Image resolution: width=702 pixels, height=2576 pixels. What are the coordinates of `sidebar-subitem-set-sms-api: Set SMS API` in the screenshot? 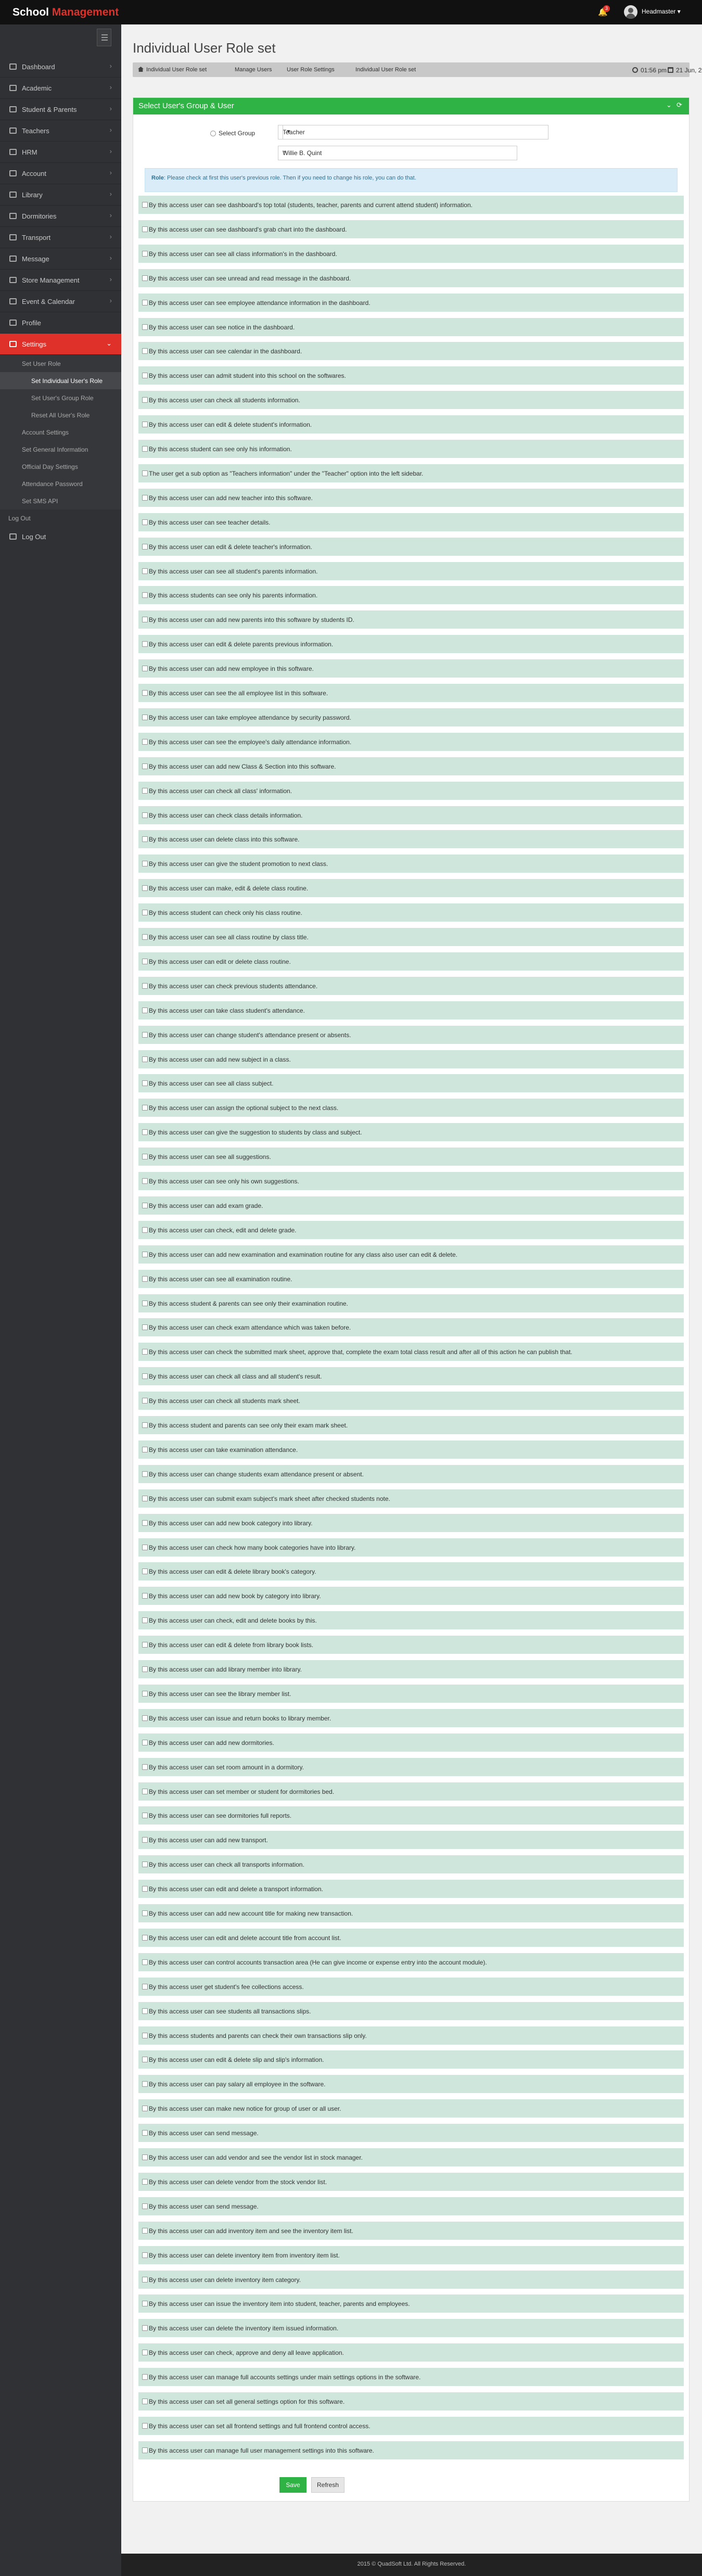 It's located at (60, 500).